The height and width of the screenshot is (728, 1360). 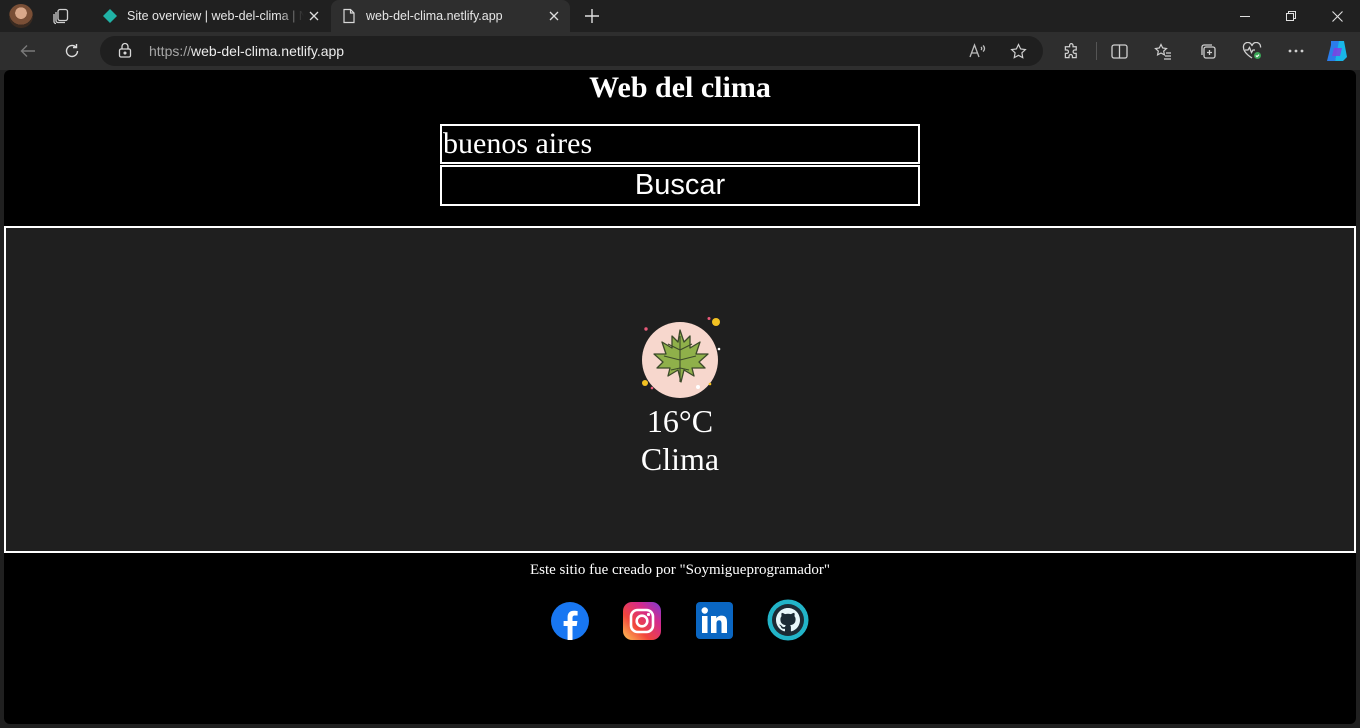 I want to click on browser-essentials-icon, so click(x=1252, y=51).